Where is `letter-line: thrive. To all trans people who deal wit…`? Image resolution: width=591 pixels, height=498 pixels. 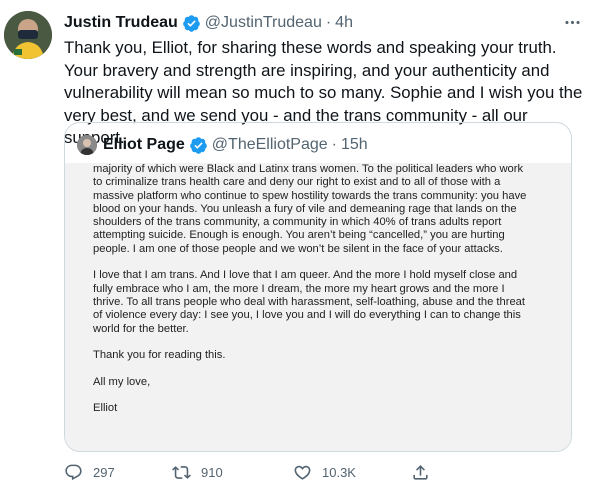 letter-line: thrive. To all trans people who deal wit… is located at coordinates (309, 301).